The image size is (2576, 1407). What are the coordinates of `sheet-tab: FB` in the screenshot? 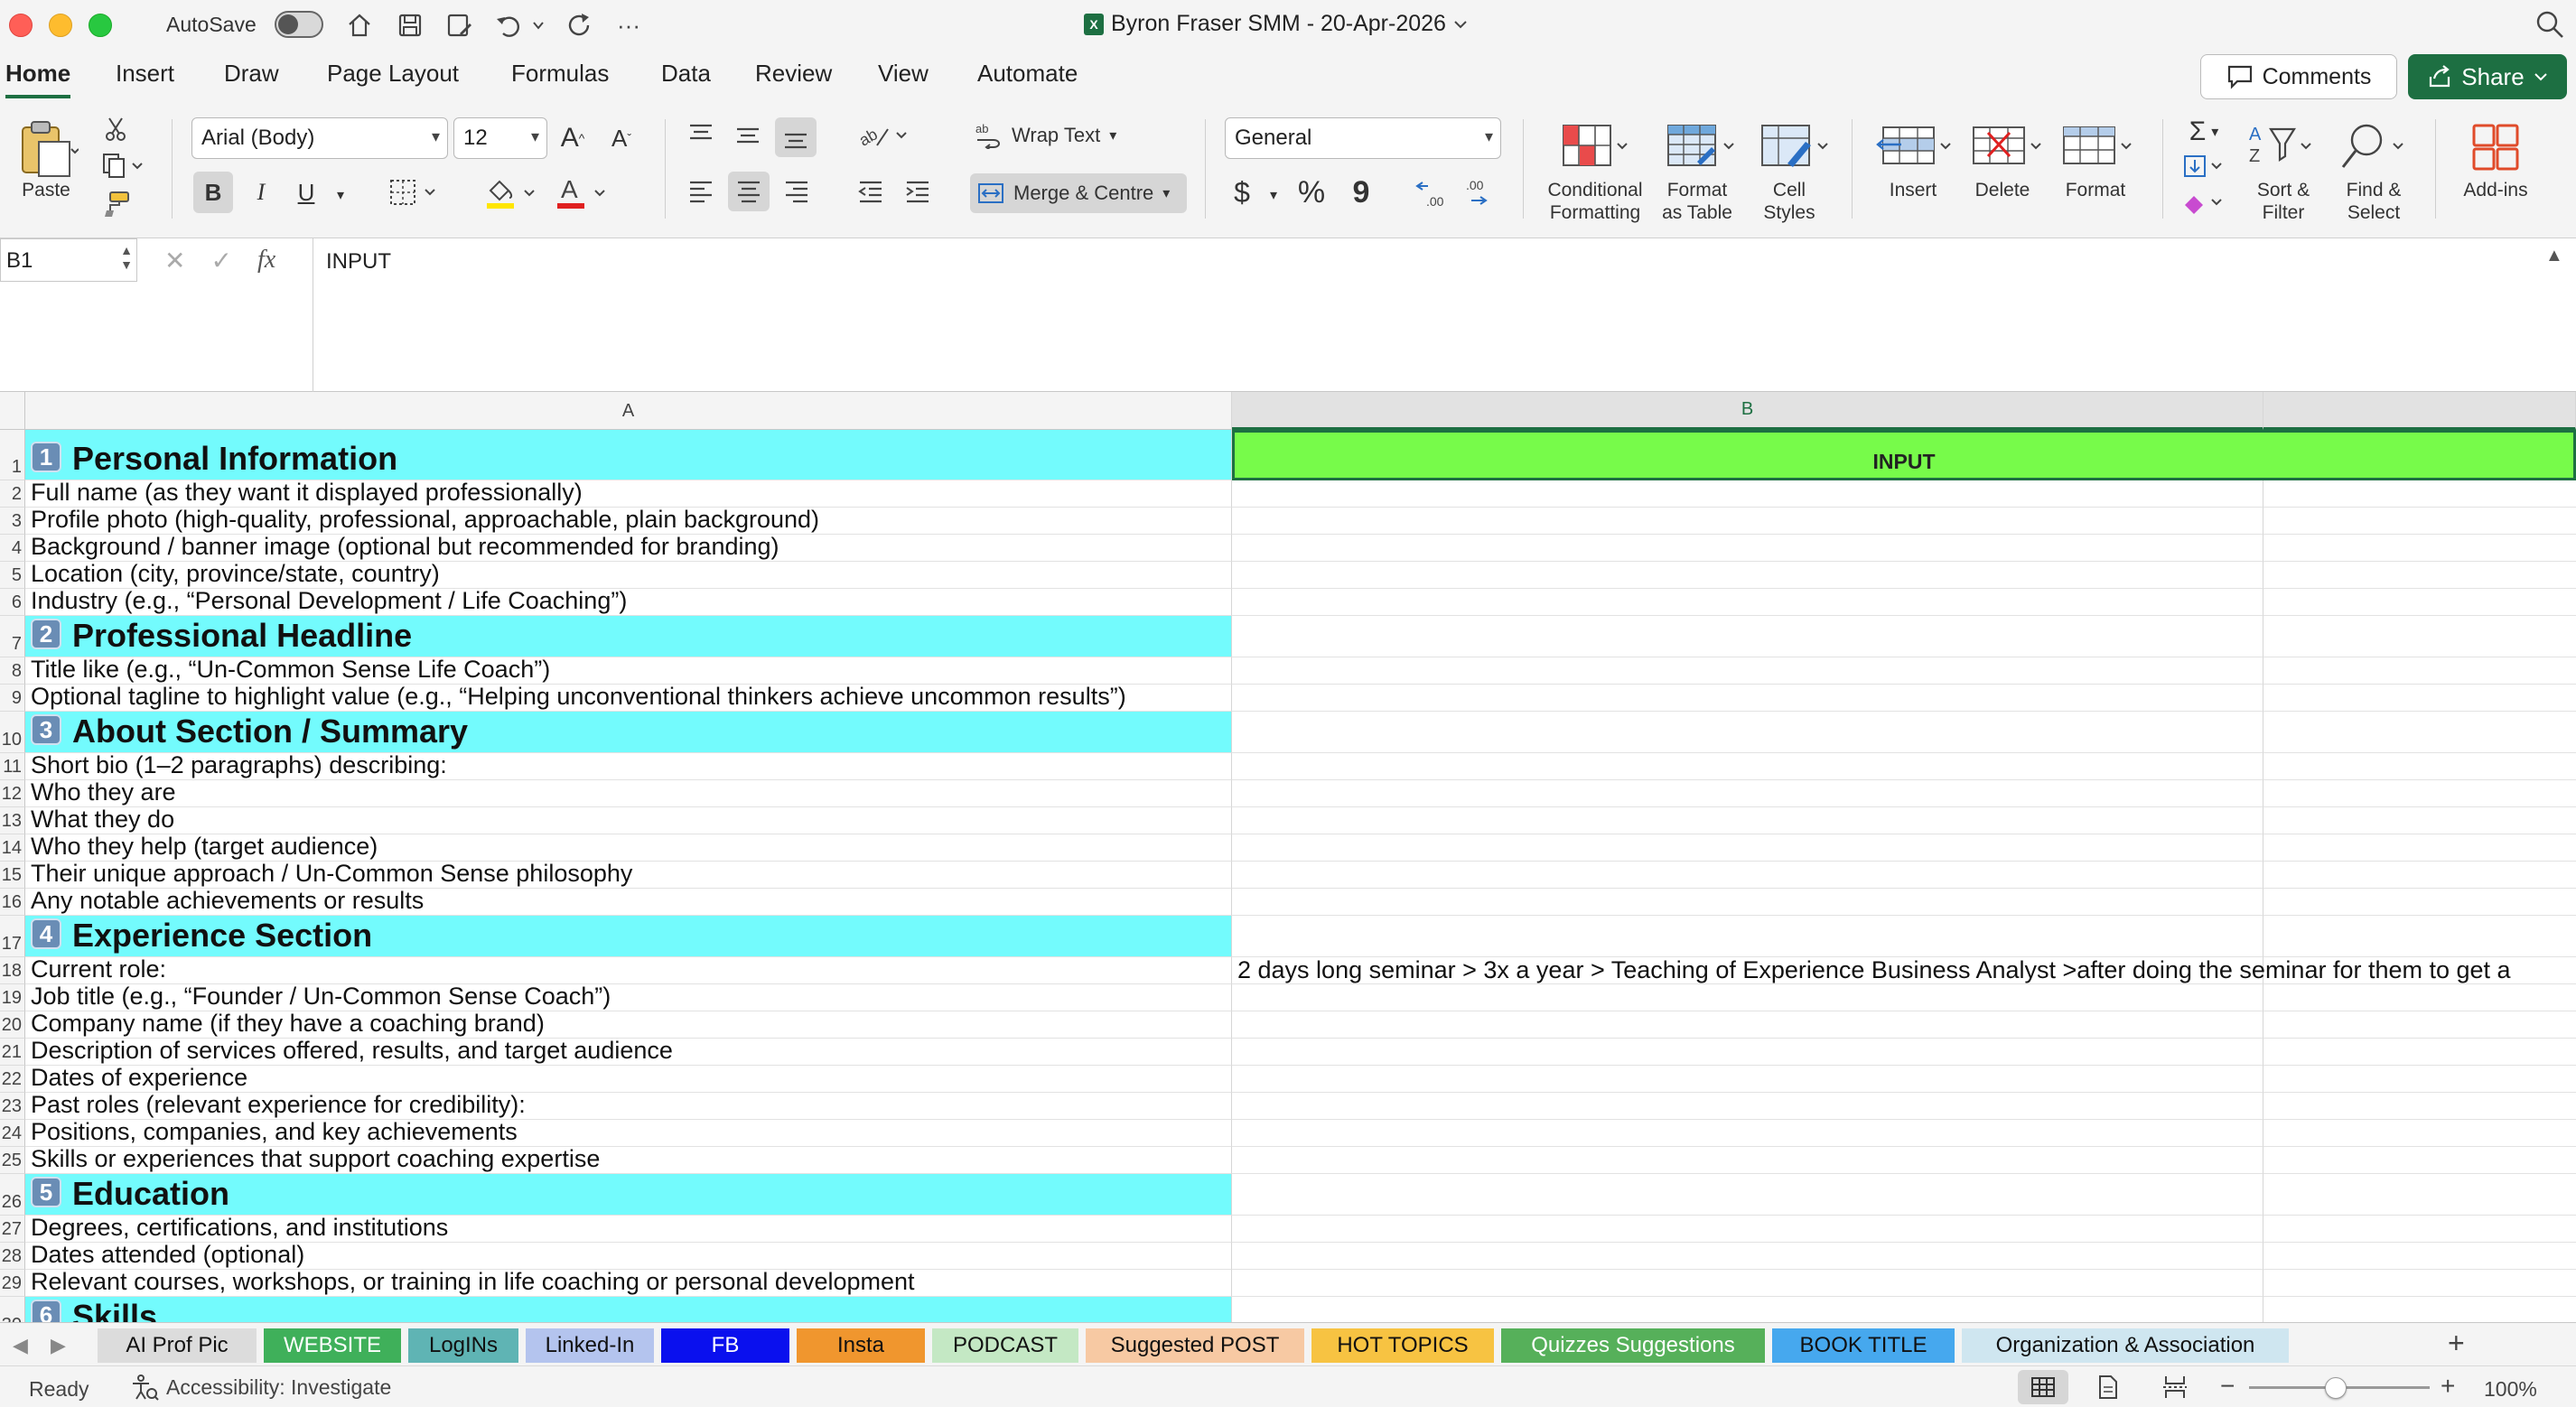 It's located at (725, 1345).